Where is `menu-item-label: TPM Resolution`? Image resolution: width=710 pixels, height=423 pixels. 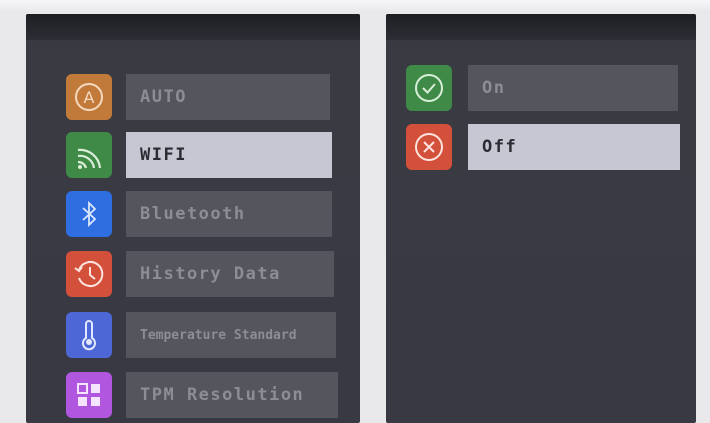 menu-item-label: TPM Resolution is located at coordinates (232, 395).